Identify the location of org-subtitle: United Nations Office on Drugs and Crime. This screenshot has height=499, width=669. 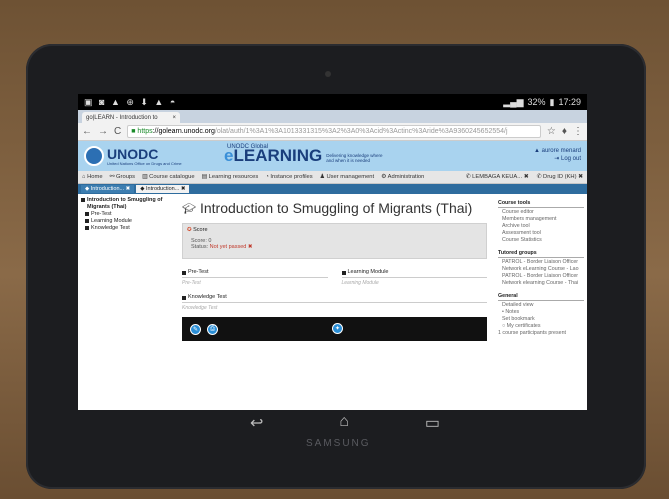
(144, 163).